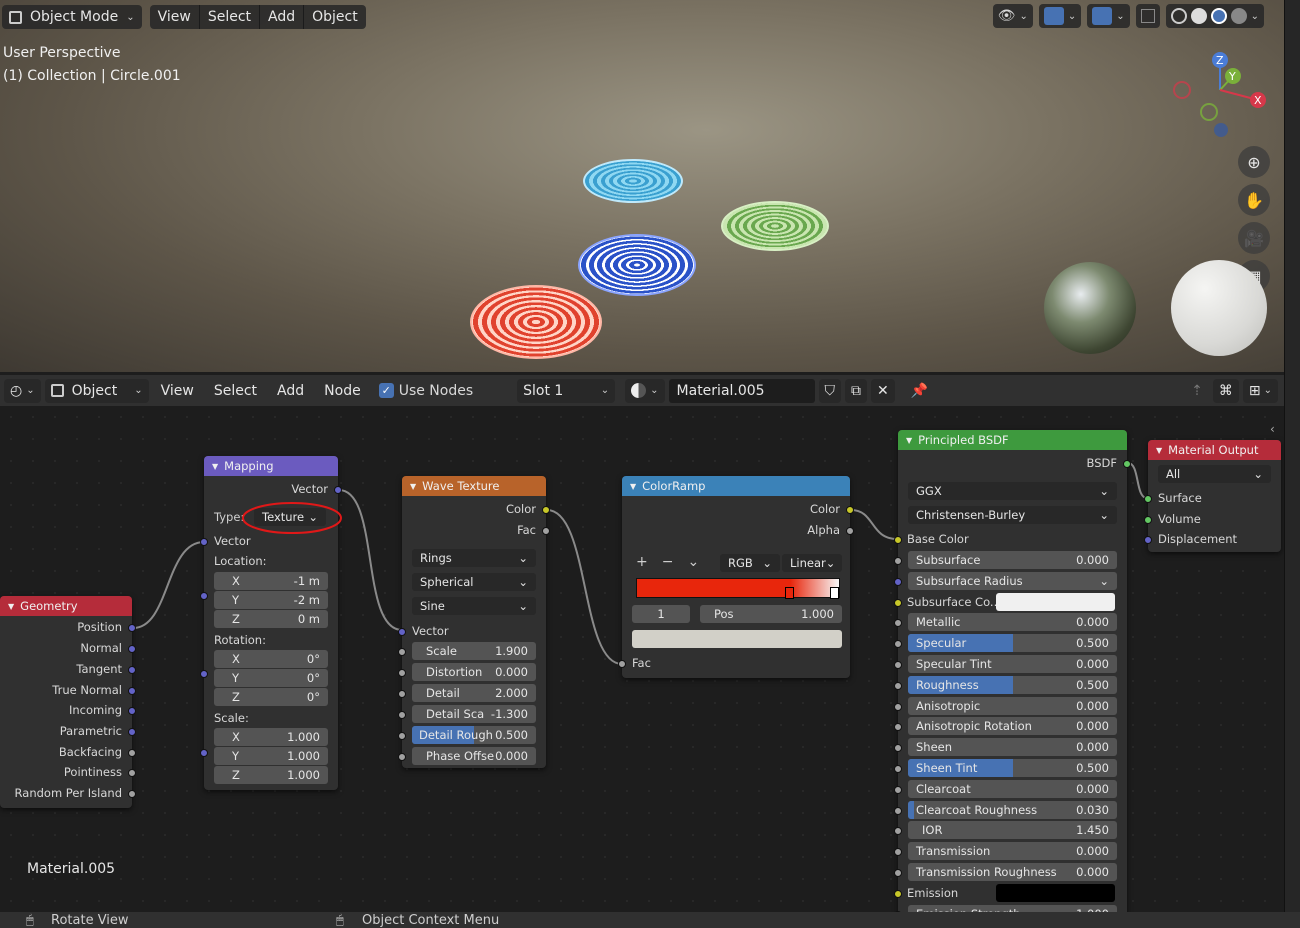 The image size is (1300, 928). What do you see at coordinates (271, 678) in the screenshot?
I see `mapping-rotation-y: Y 0°` at bounding box center [271, 678].